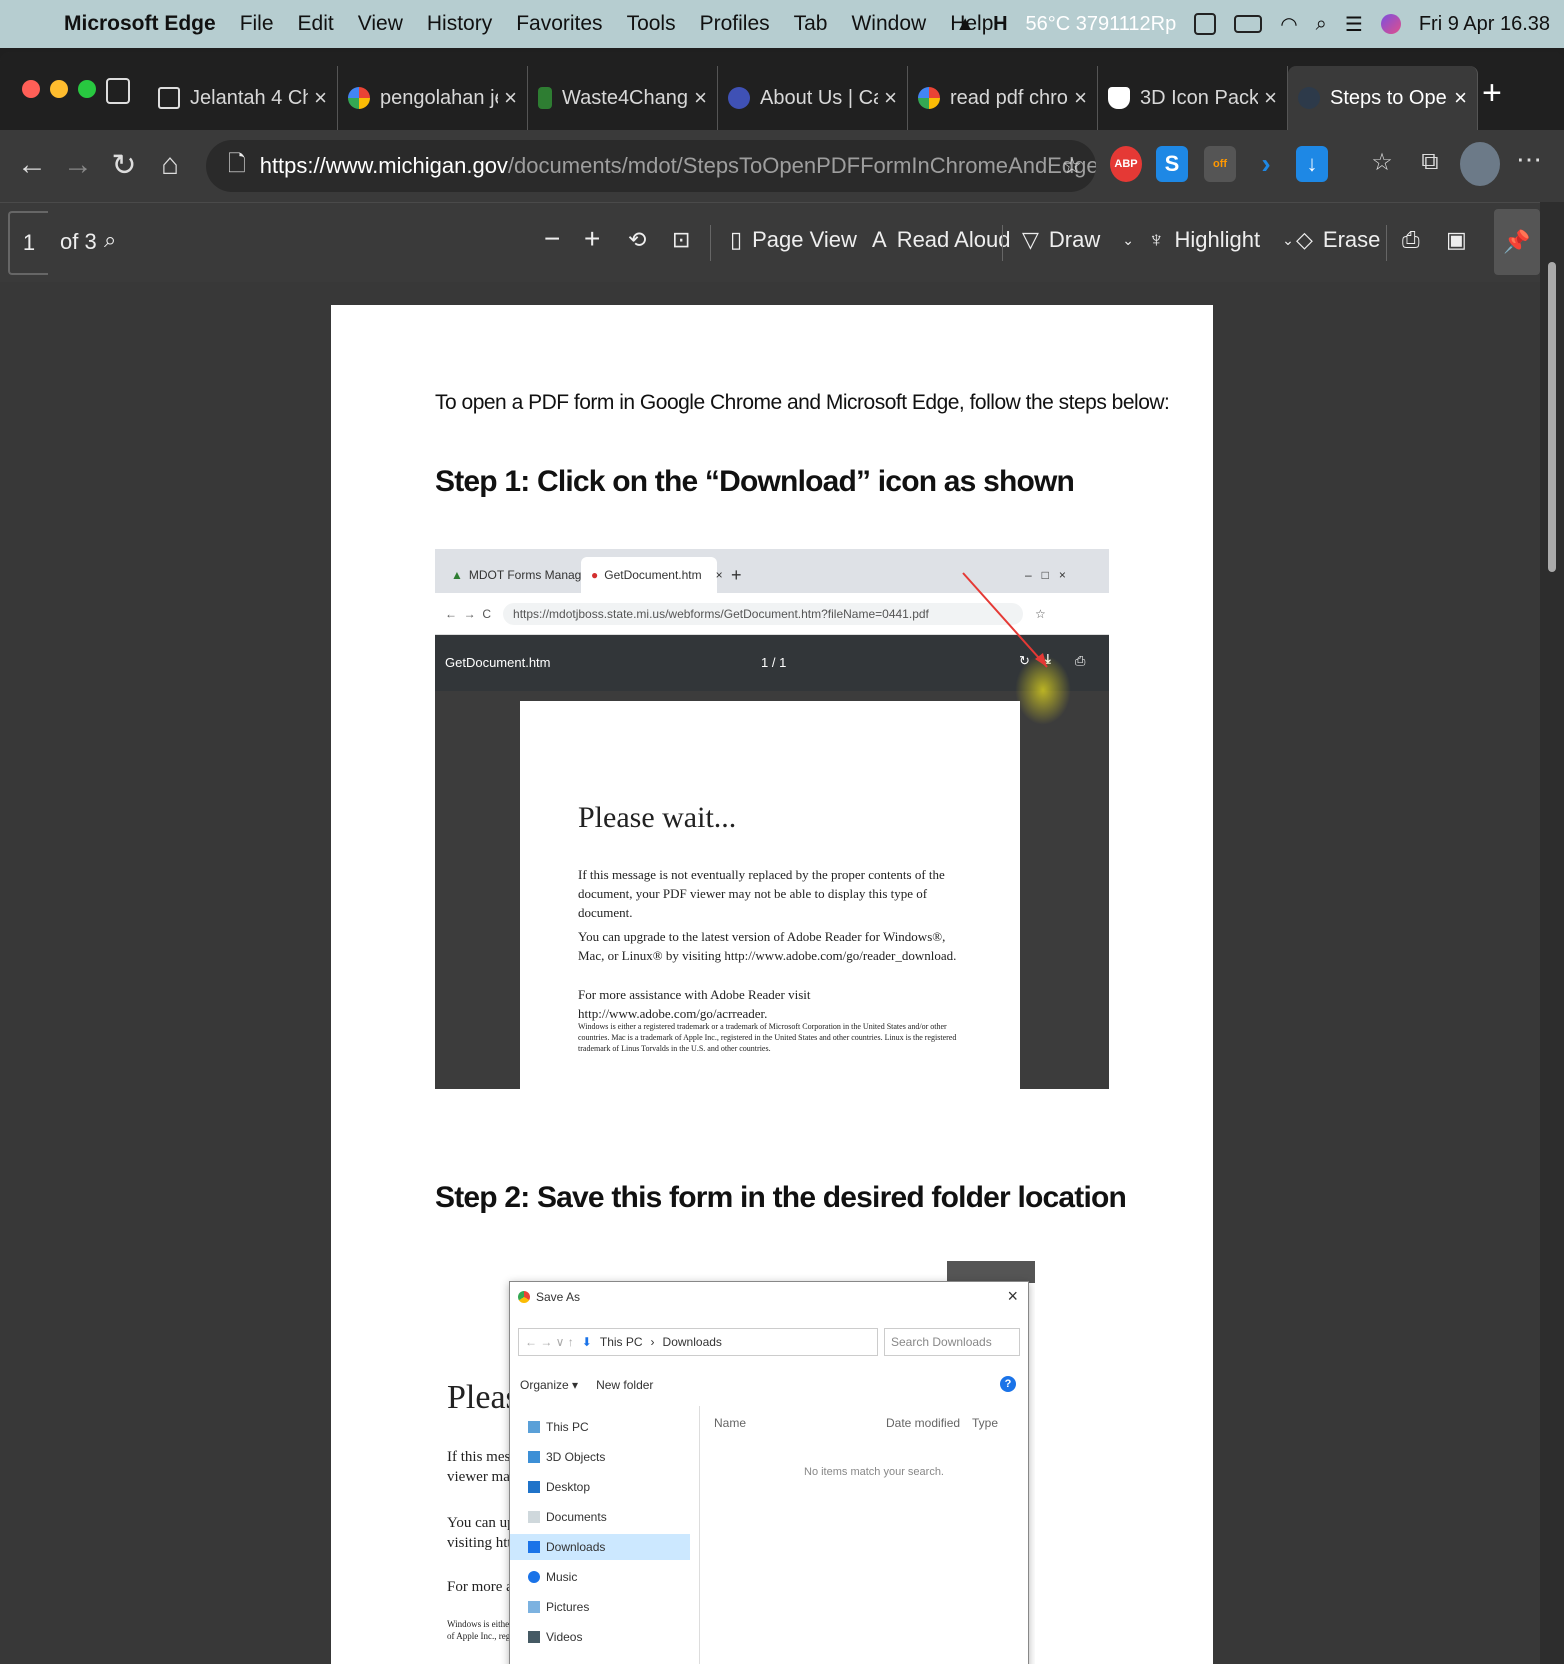  What do you see at coordinates (1221, 240) in the screenshot?
I see `highlight-button: ♆ Highlight ⌄` at bounding box center [1221, 240].